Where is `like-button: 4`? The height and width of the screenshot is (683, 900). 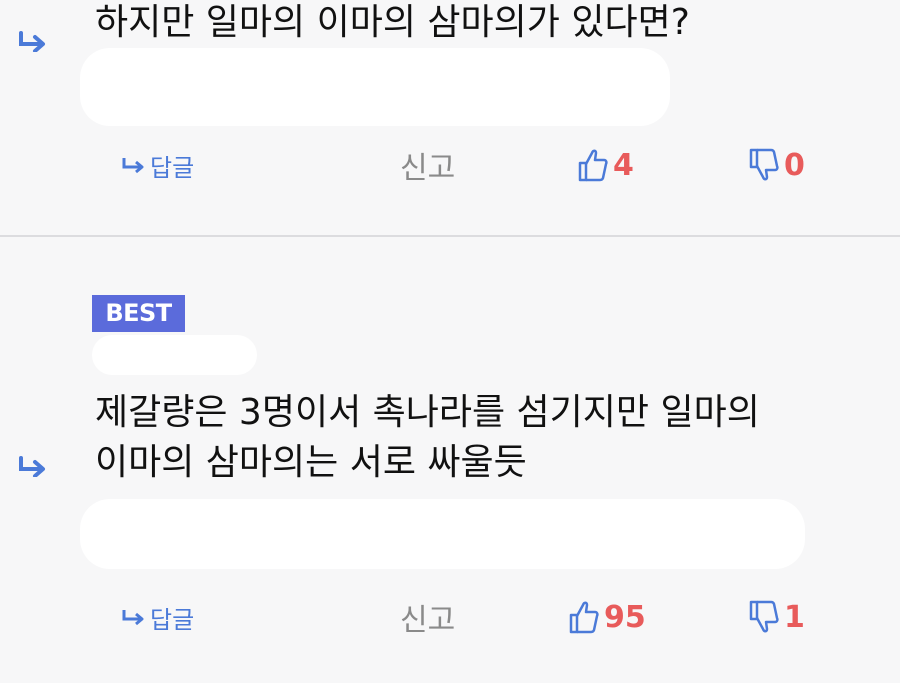 like-button: 4 is located at coordinates (605, 165).